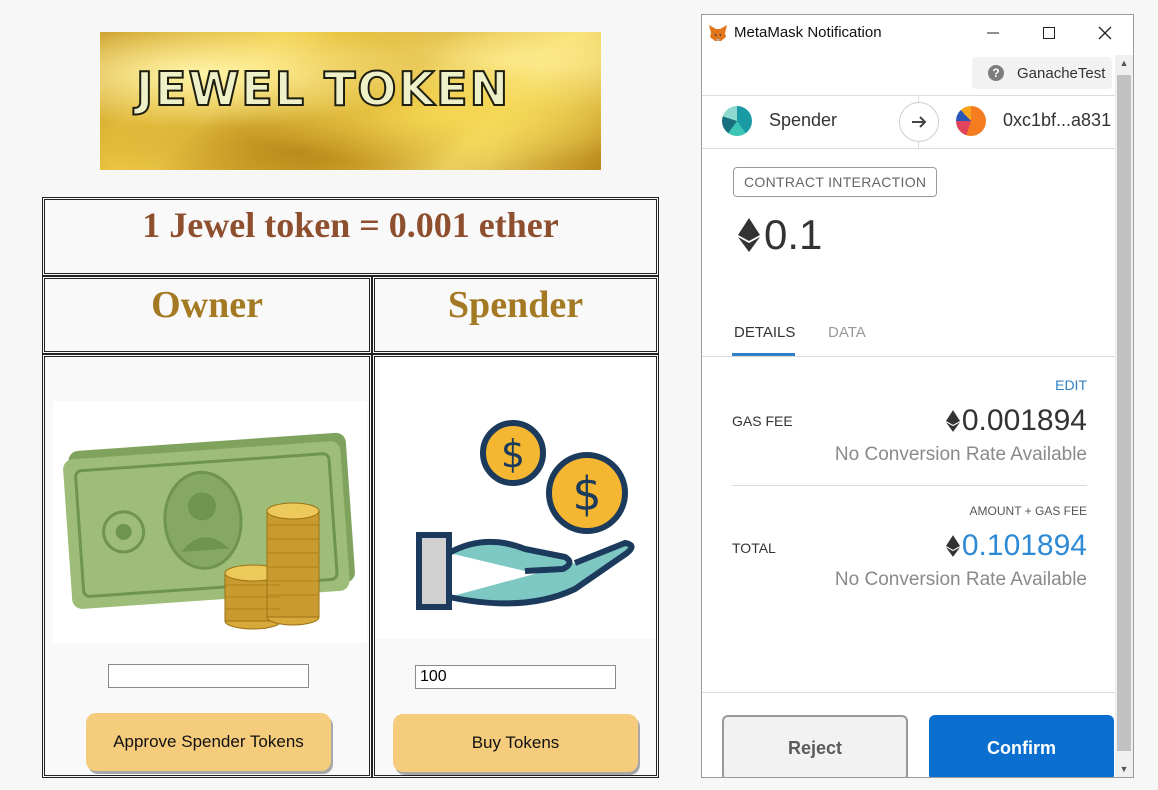  I want to click on total-label: TOTAL, so click(754, 548).